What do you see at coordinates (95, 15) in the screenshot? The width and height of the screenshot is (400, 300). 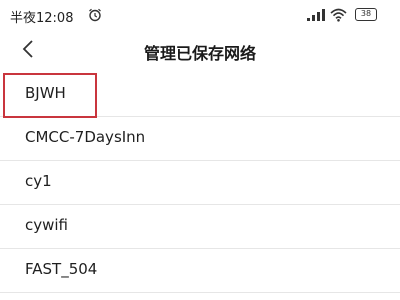 I see `alarm-clock-icon` at bounding box center [95, 15].